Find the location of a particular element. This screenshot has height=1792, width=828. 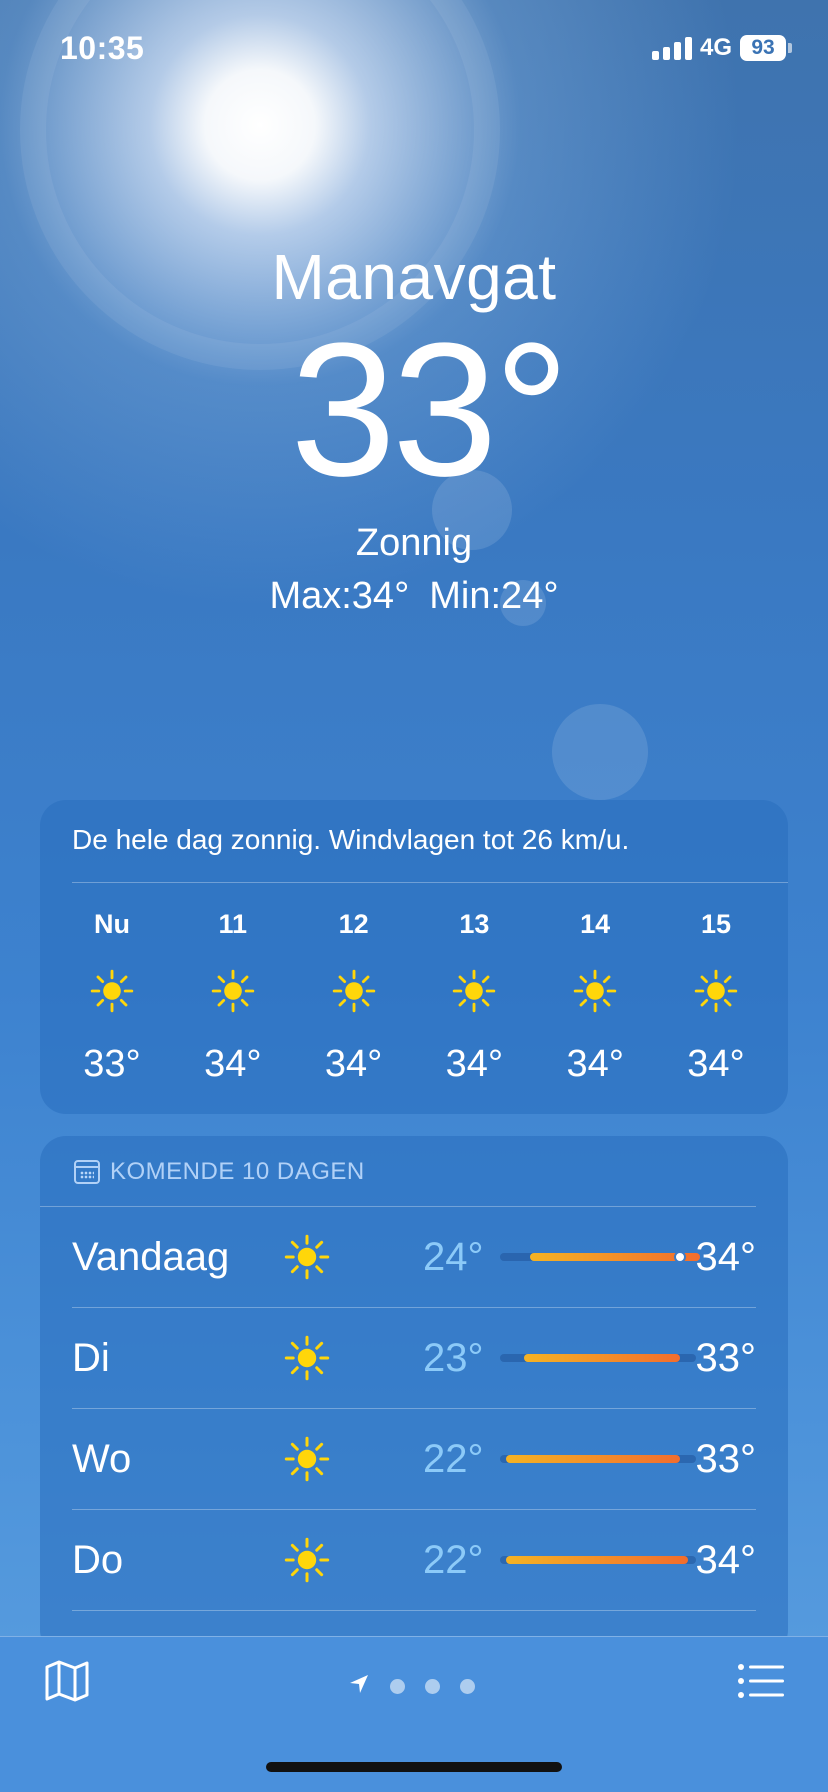

day-min-temperature: 23° is located at coordinates (453, 1357).